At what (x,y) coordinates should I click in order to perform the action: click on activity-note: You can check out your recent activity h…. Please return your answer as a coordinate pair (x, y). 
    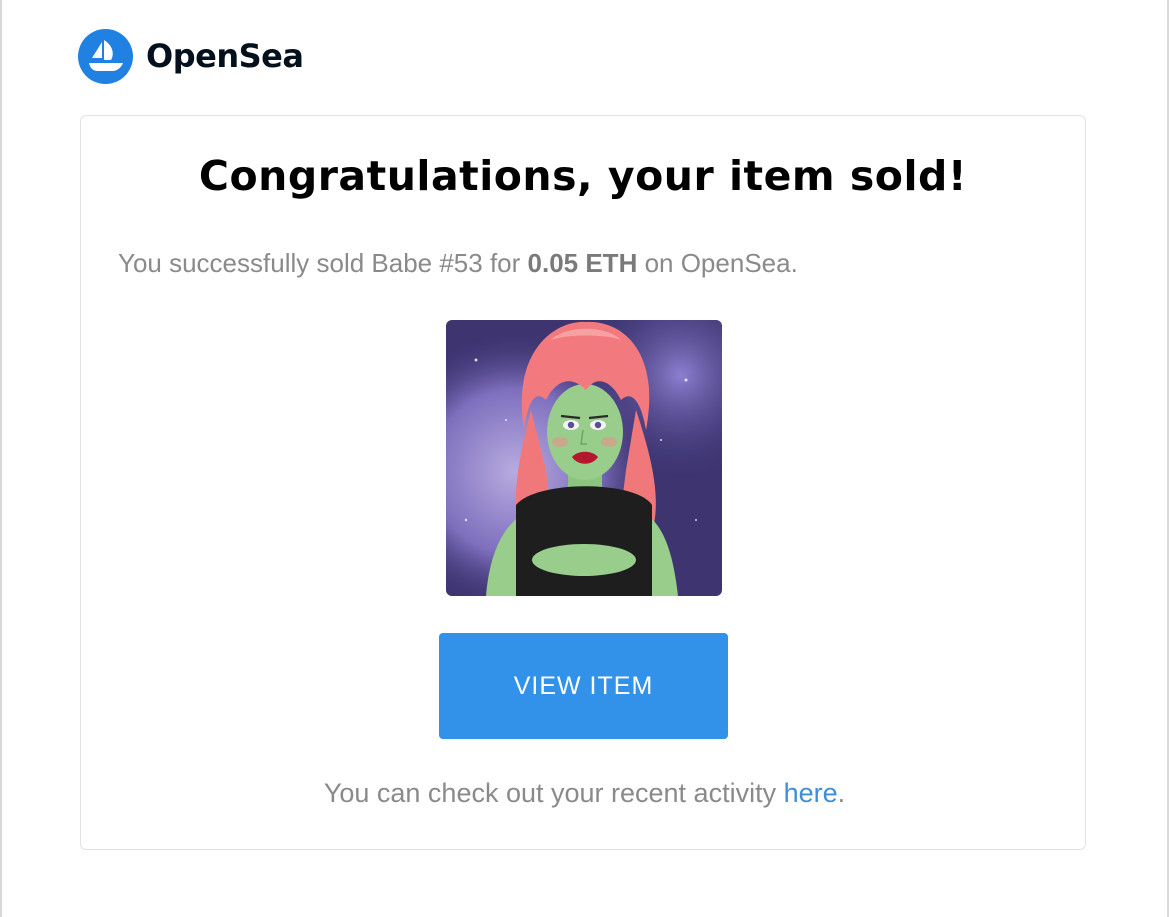
    Looking at the image, I should click on (584, 793).